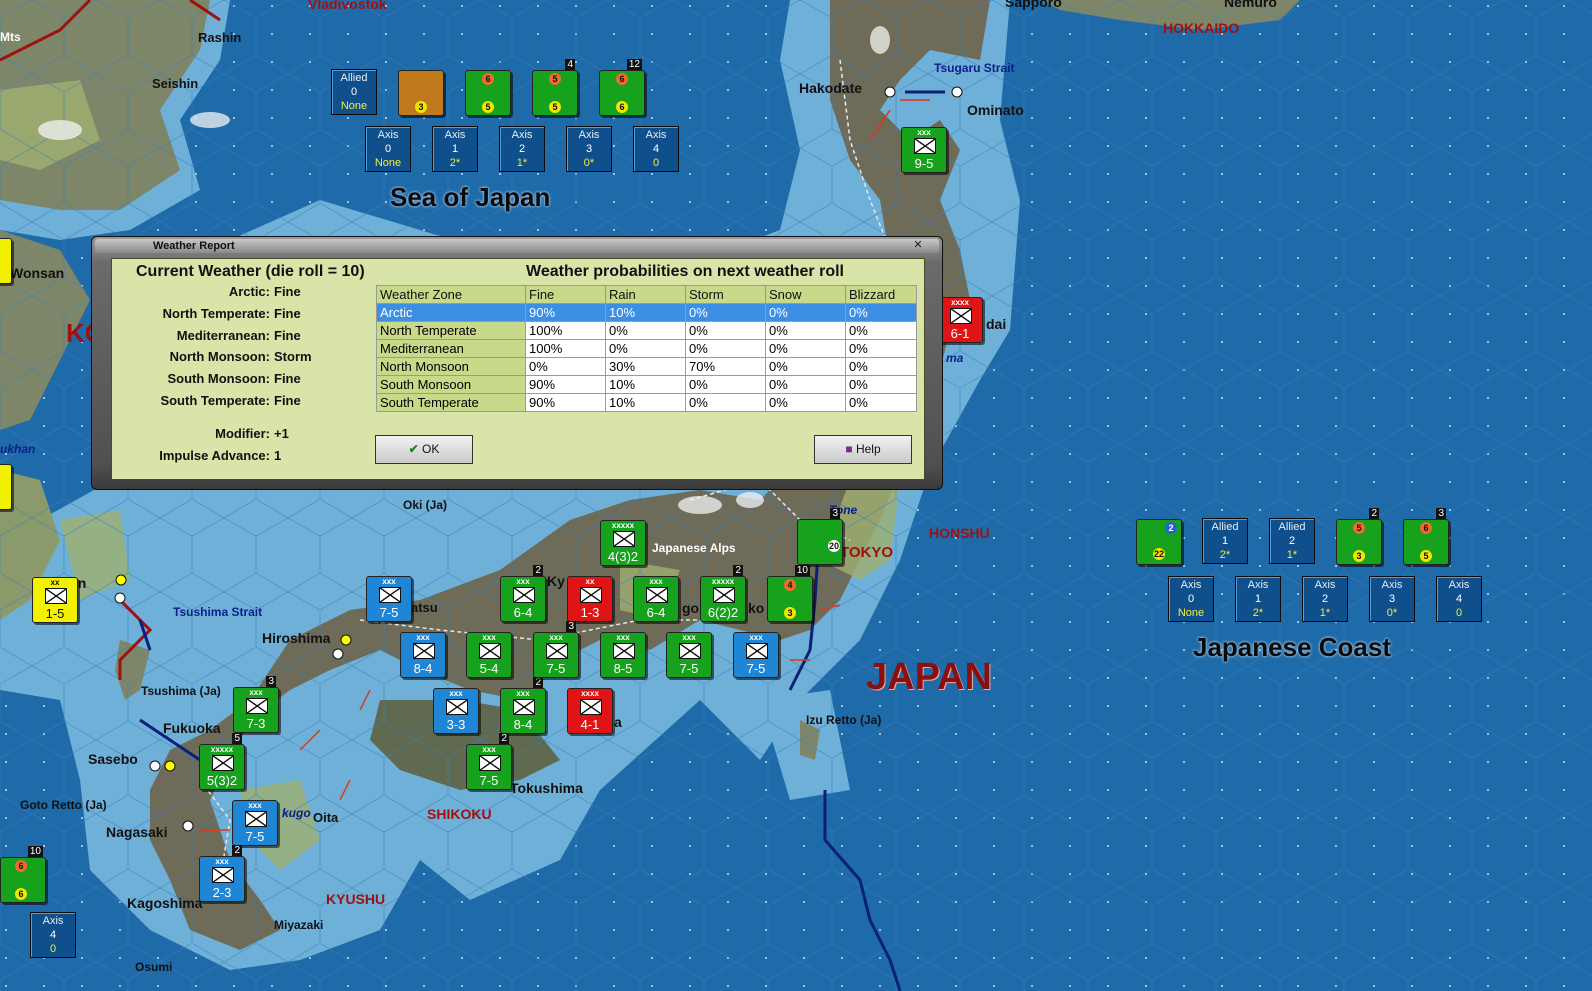 This screenshot has width=1592, height=991. What do you see at coordinates (590, 612) in the screenshot?
I see `unit-strength: 1-3` at bounding box center [590, 612].